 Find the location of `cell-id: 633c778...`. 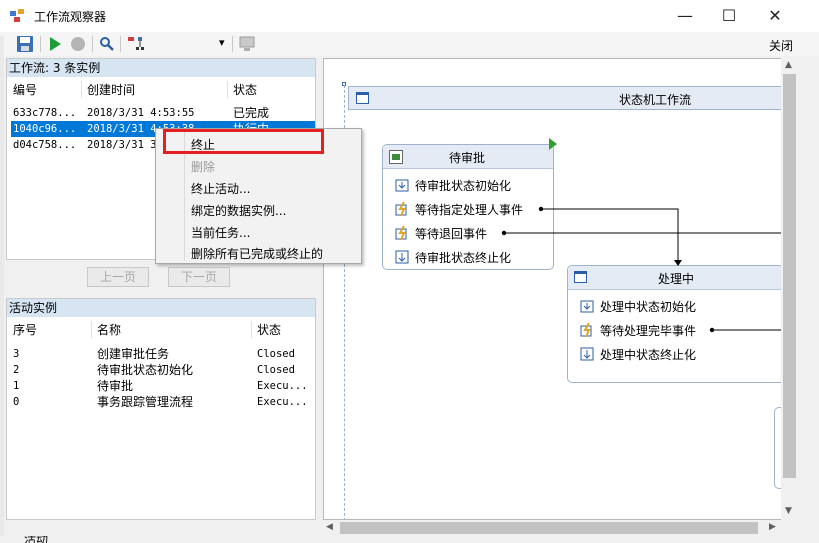

cell-id: 633c778... is located at coordinates (45, 113).